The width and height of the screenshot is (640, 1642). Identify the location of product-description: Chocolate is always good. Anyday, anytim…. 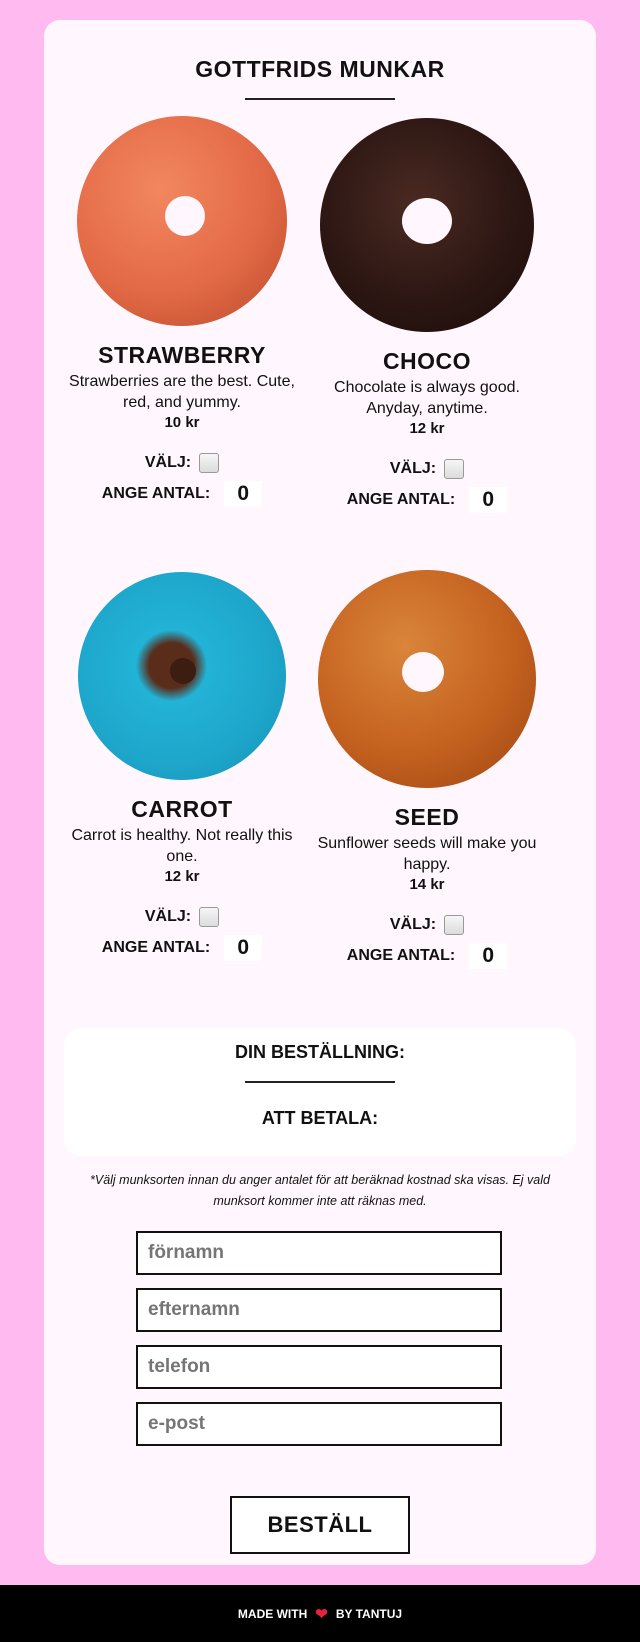
(427, 398).